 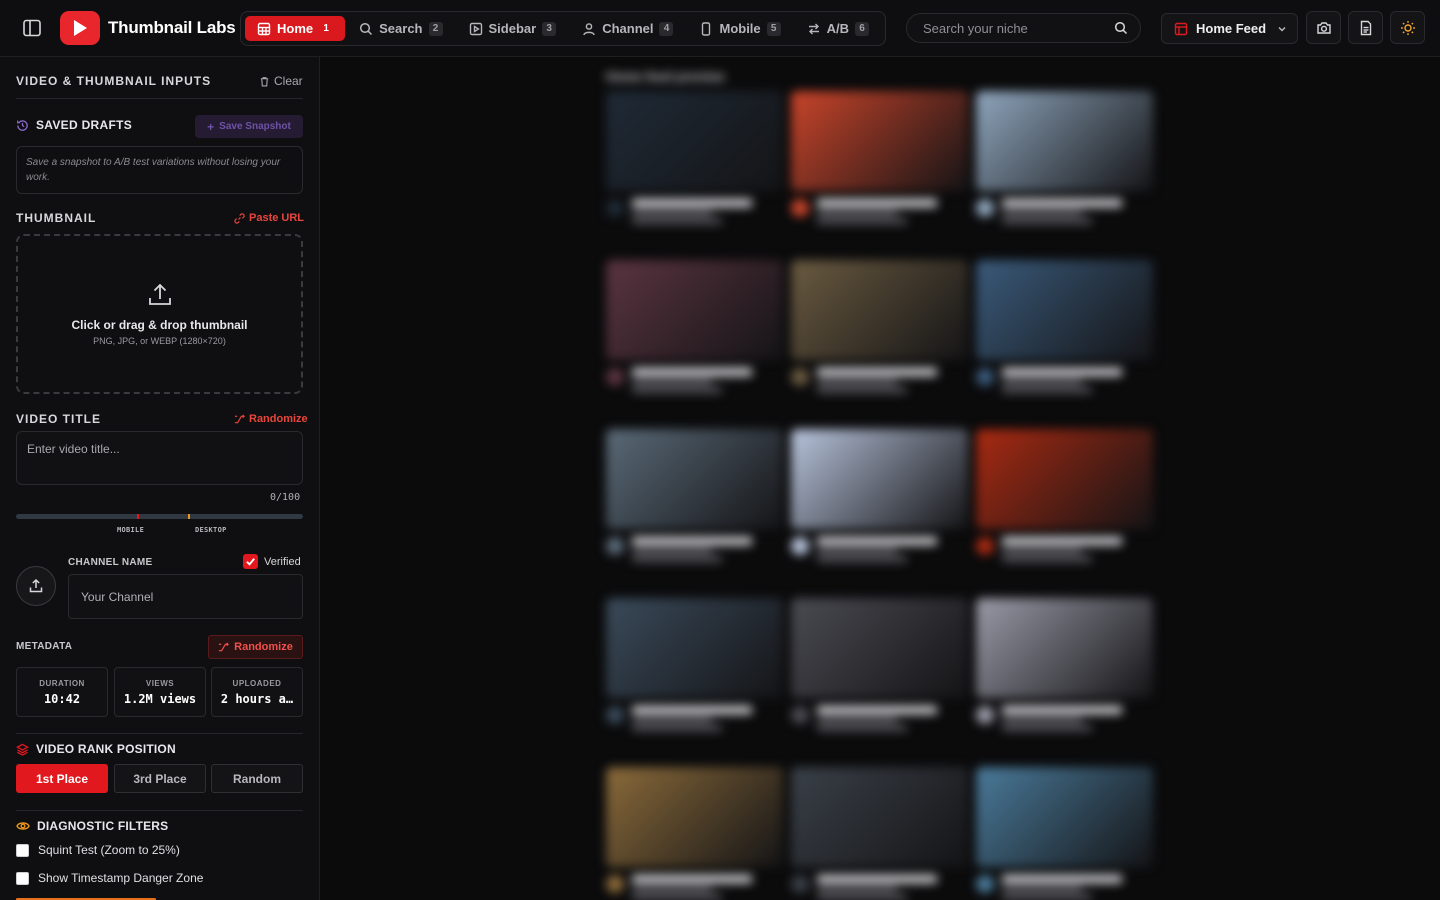 I want to click on rank-first-button: 1st Place, so click(x=62, y=778).